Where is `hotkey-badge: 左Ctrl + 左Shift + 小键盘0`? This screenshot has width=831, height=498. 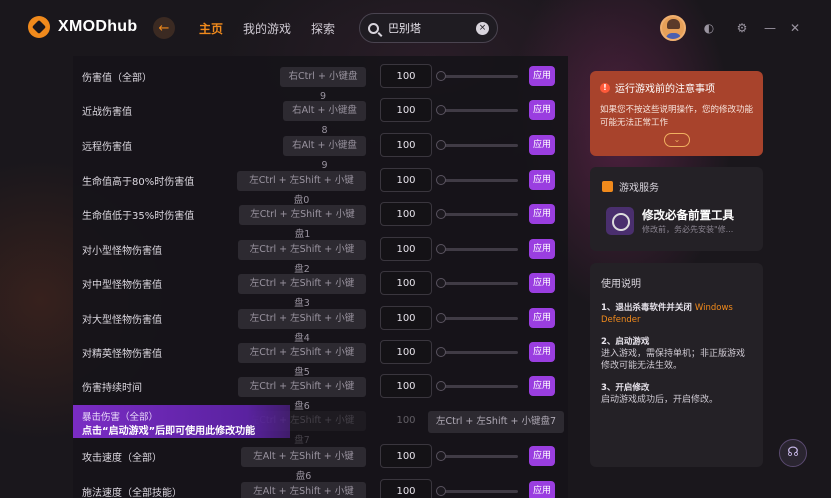
hotkey-badge: 左Ctrl + 左Shift + 小键盘0 is located at coordinates (301, 188).